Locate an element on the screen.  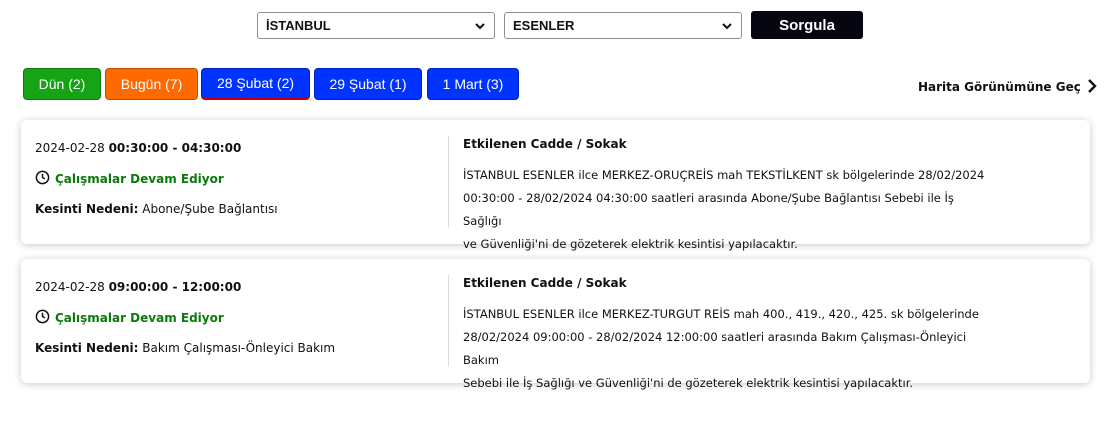
city-select: İSTANBUL is located at coordinates (376, 25).